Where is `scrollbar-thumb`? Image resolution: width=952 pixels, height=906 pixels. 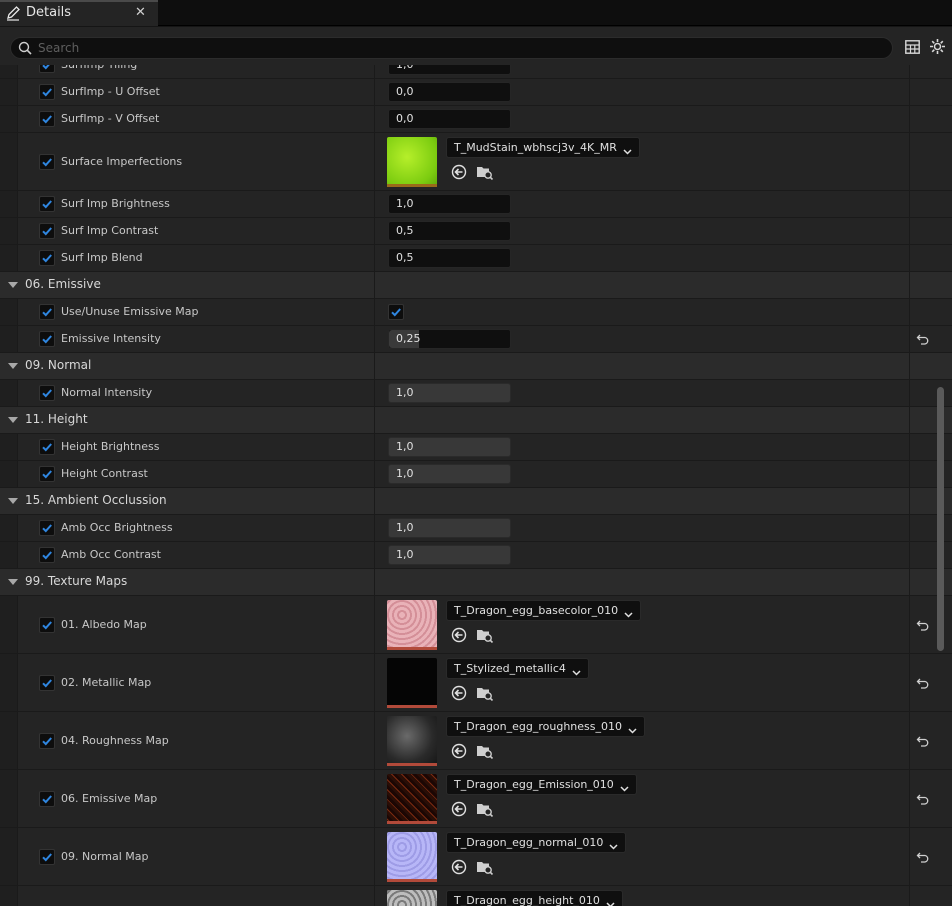 scrollbar-thumb is located at coordinates (940, 519).